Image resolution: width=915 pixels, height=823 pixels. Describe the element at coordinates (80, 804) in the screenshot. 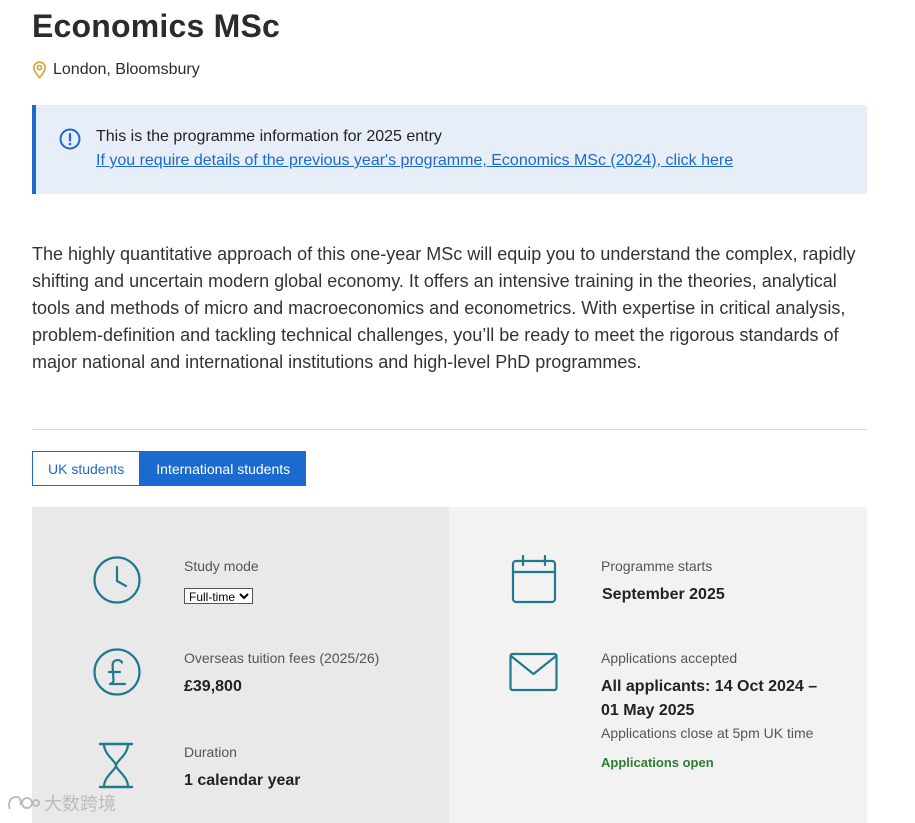

I see `watermark-text: 大数跨境` at that location.